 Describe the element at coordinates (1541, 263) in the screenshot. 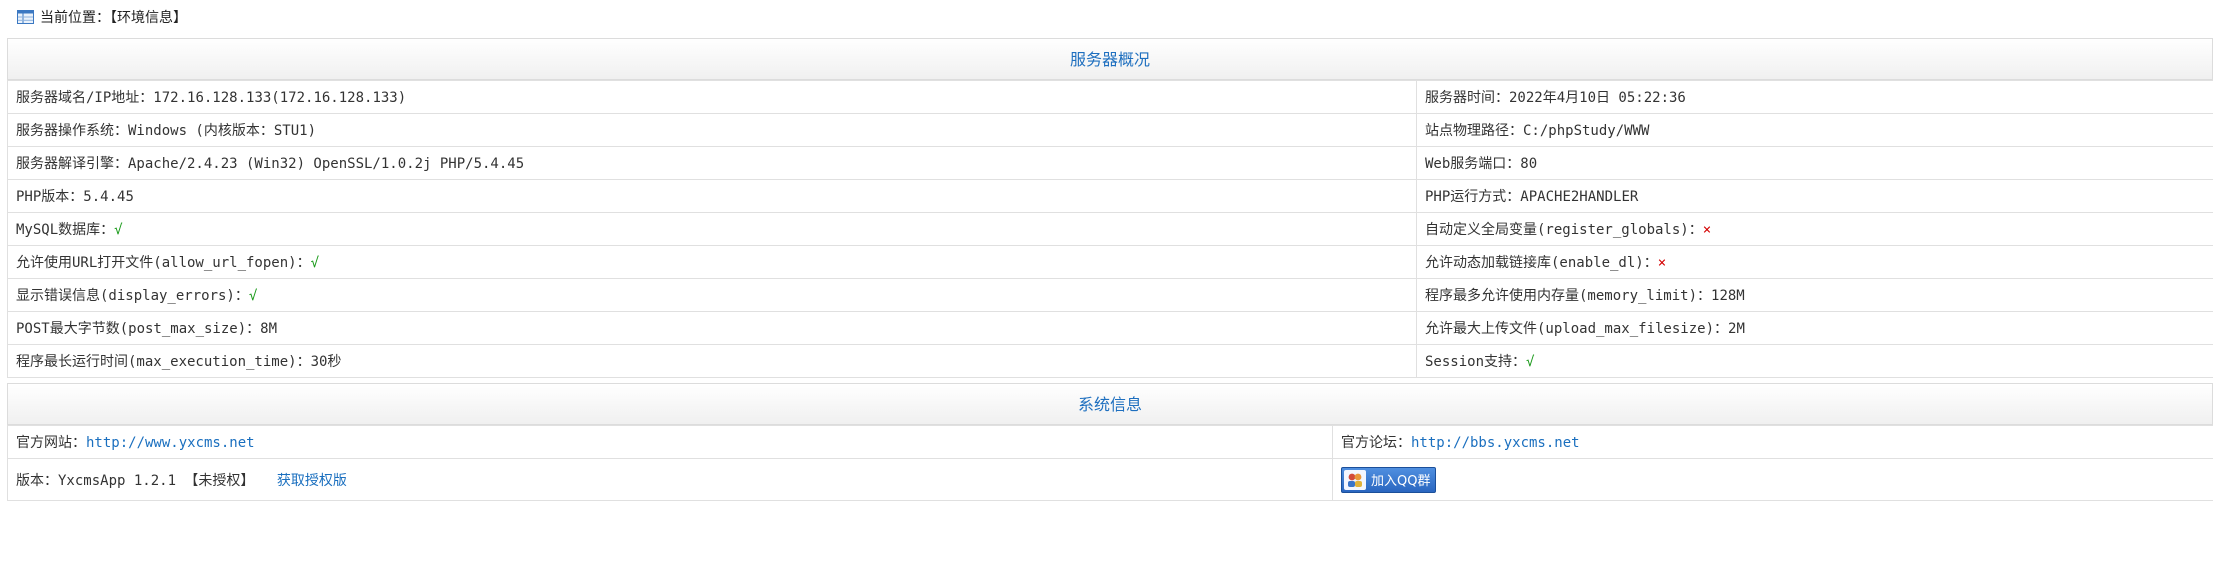

I see `info-label: 允许动态加载链接库(enable_dl)：` at that location.